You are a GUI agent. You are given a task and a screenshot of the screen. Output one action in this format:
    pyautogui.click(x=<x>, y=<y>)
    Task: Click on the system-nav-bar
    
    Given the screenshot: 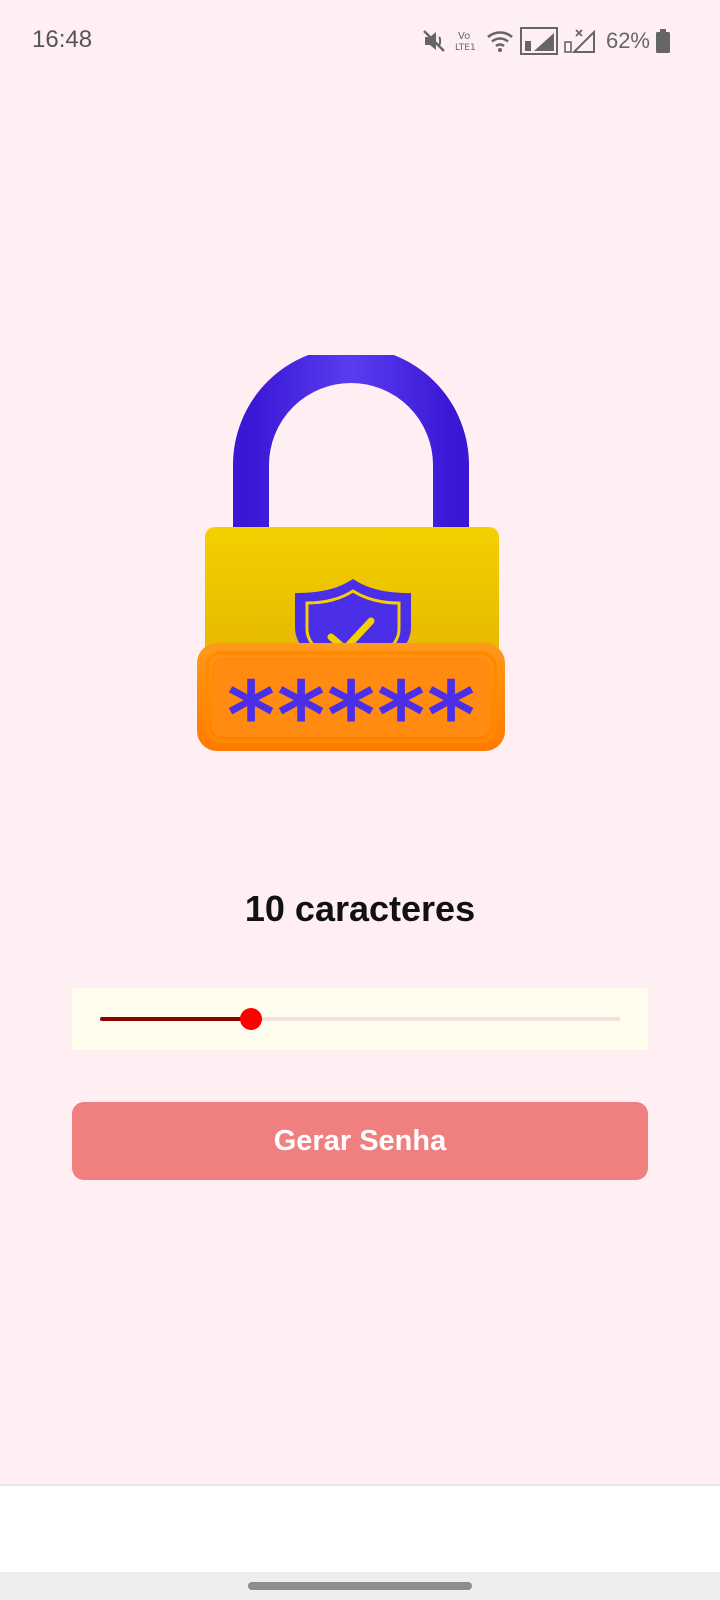 What is the action you would take?
    pyautogui.click(x=360, y=1586)
    